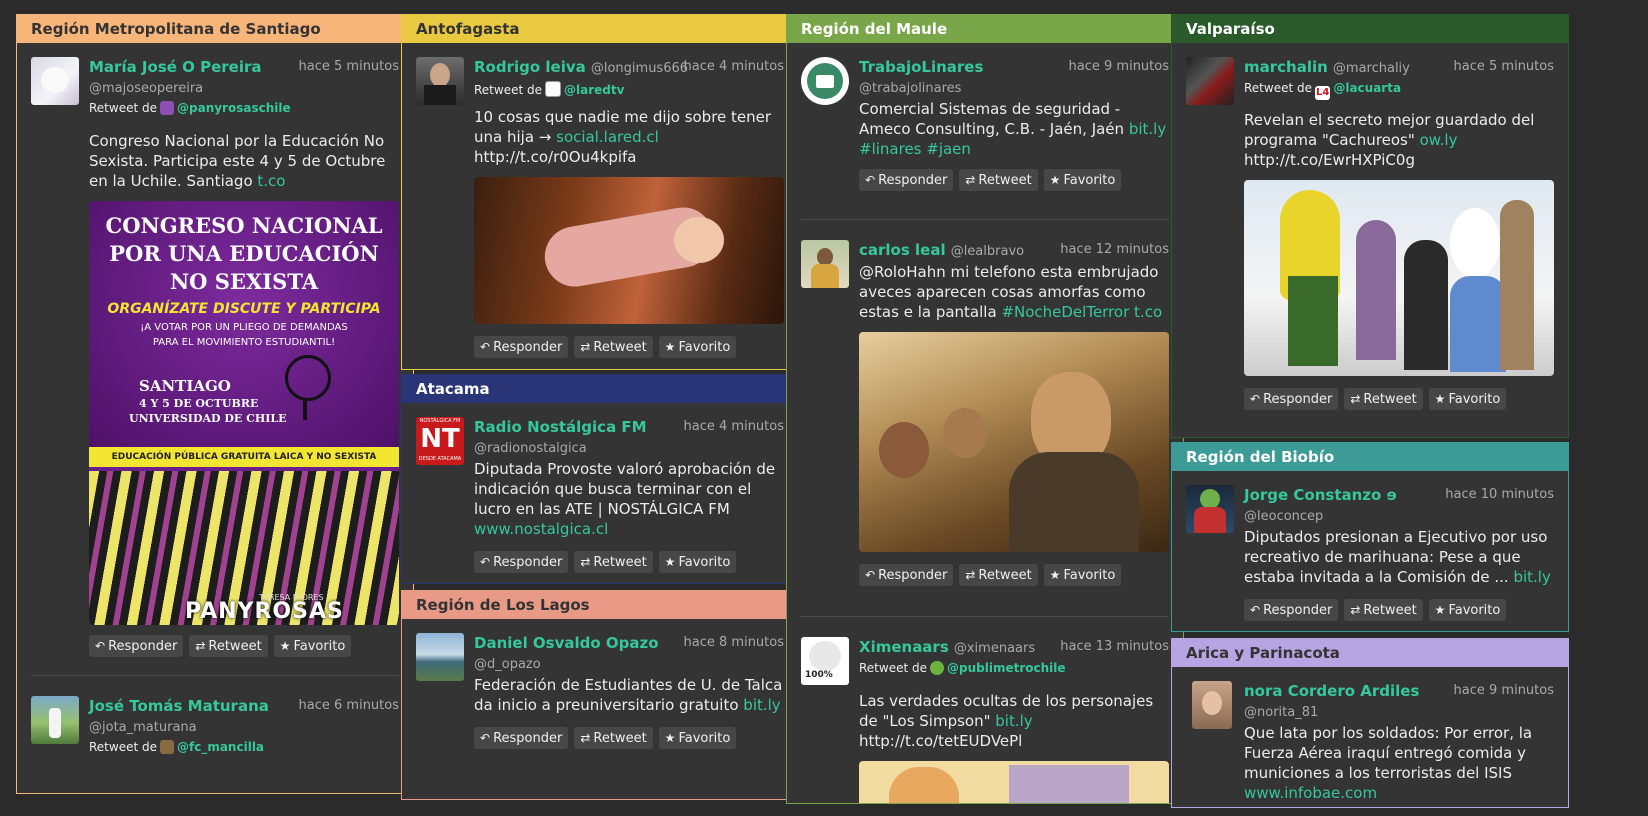 Image resolution: width=1648 pixels, height=816 pixels. What do you see at coordinates (734, 642) in the screenshot?
I see `tweet-time: hace 8 minutos` at bounding box center [734, 642].